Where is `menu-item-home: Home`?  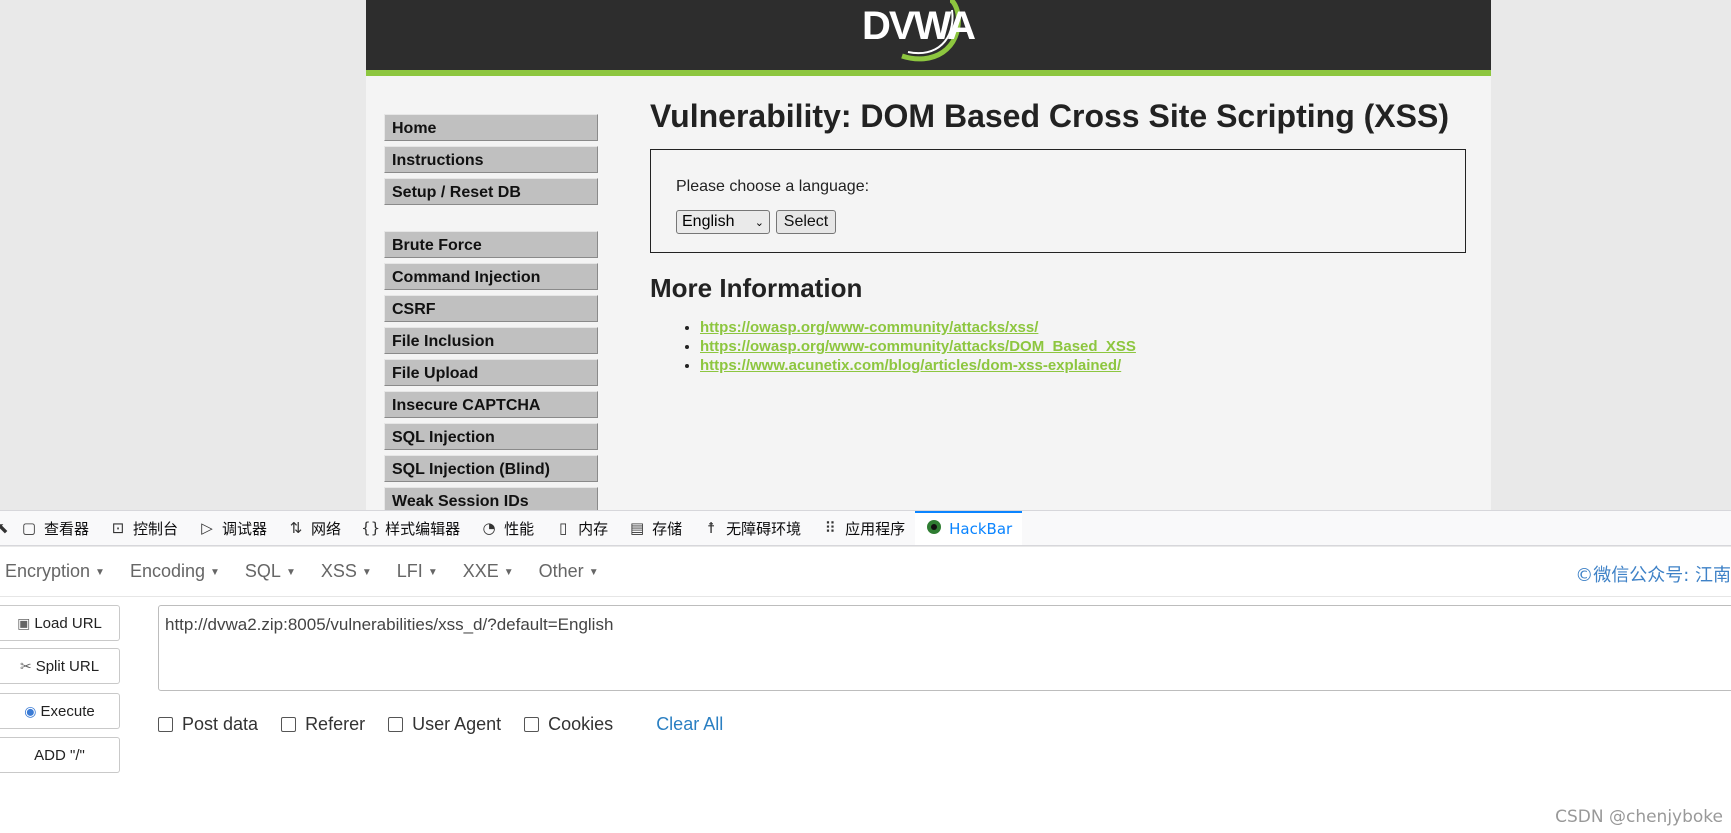 menu-item-home: Home is located at coordinates (491, 127).